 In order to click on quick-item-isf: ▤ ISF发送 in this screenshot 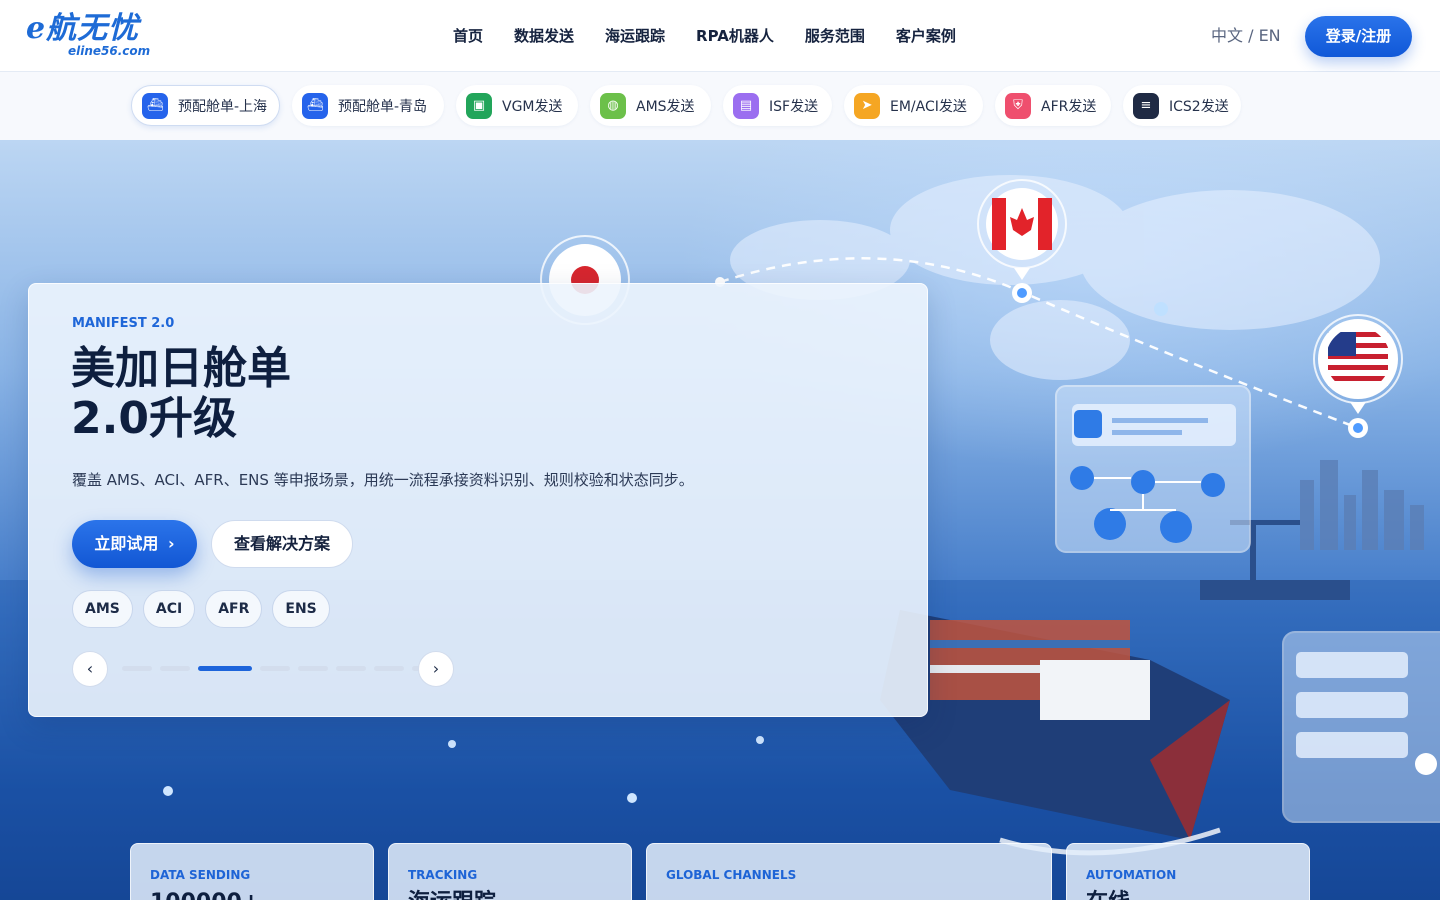, I will do `click(777, 105)`.